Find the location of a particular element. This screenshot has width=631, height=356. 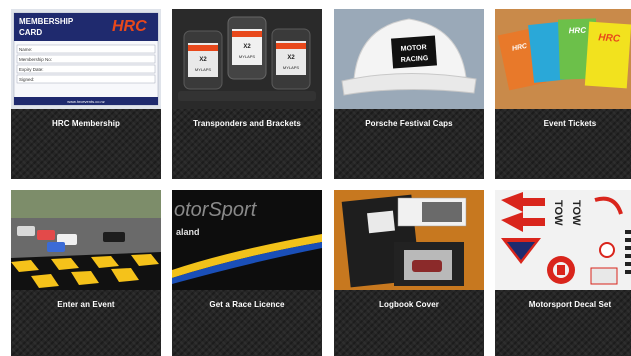

product-card-event-tickets: HRC HRC HRC Event Tickets is located at coordinates (563, 94).